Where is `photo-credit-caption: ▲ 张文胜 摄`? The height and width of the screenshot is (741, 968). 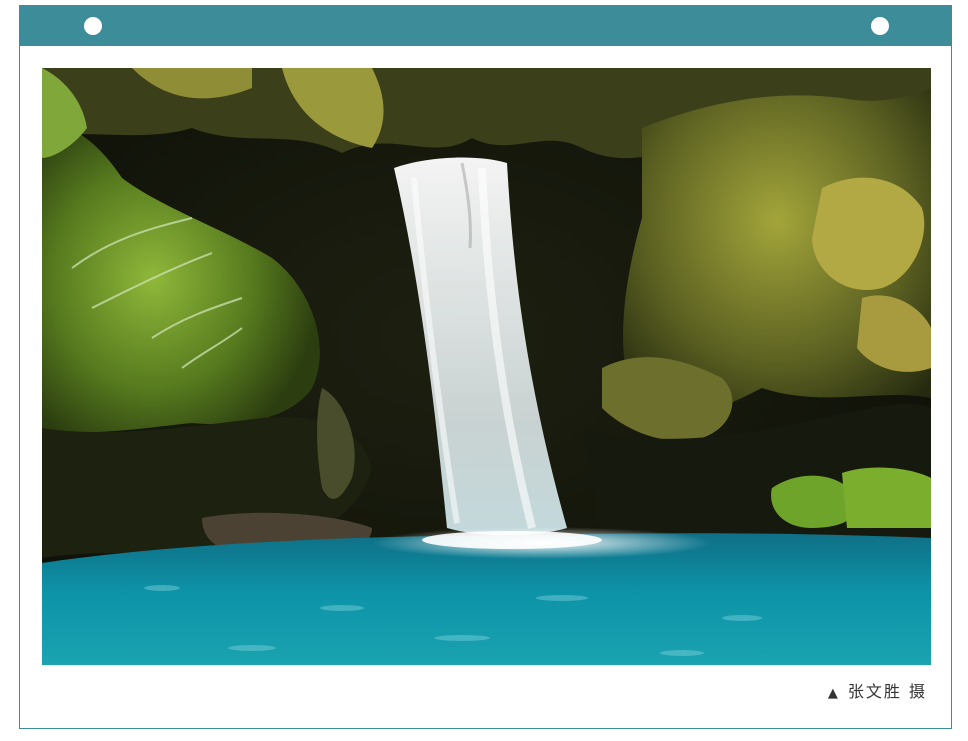 photo-credit-caption: ▲ 张文胜 摄 is located at coordinates (877, 690).